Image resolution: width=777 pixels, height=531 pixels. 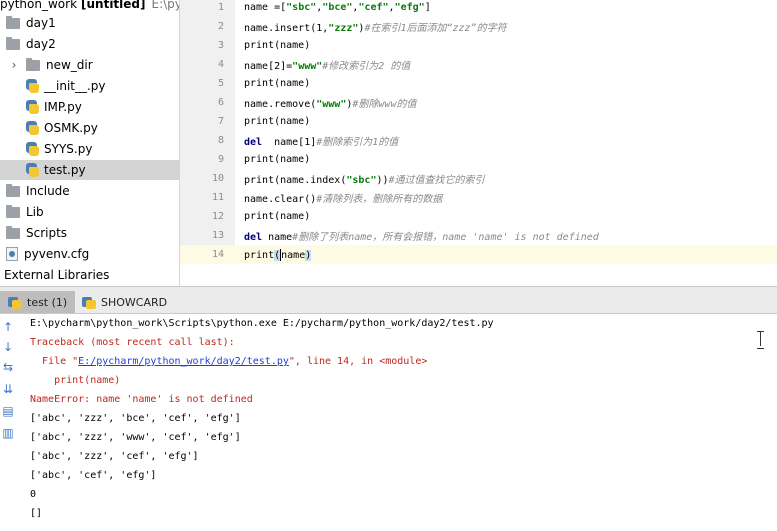 I want to click on code-text: name.remove("www")#删除www的值, so click(x=330, y=102).